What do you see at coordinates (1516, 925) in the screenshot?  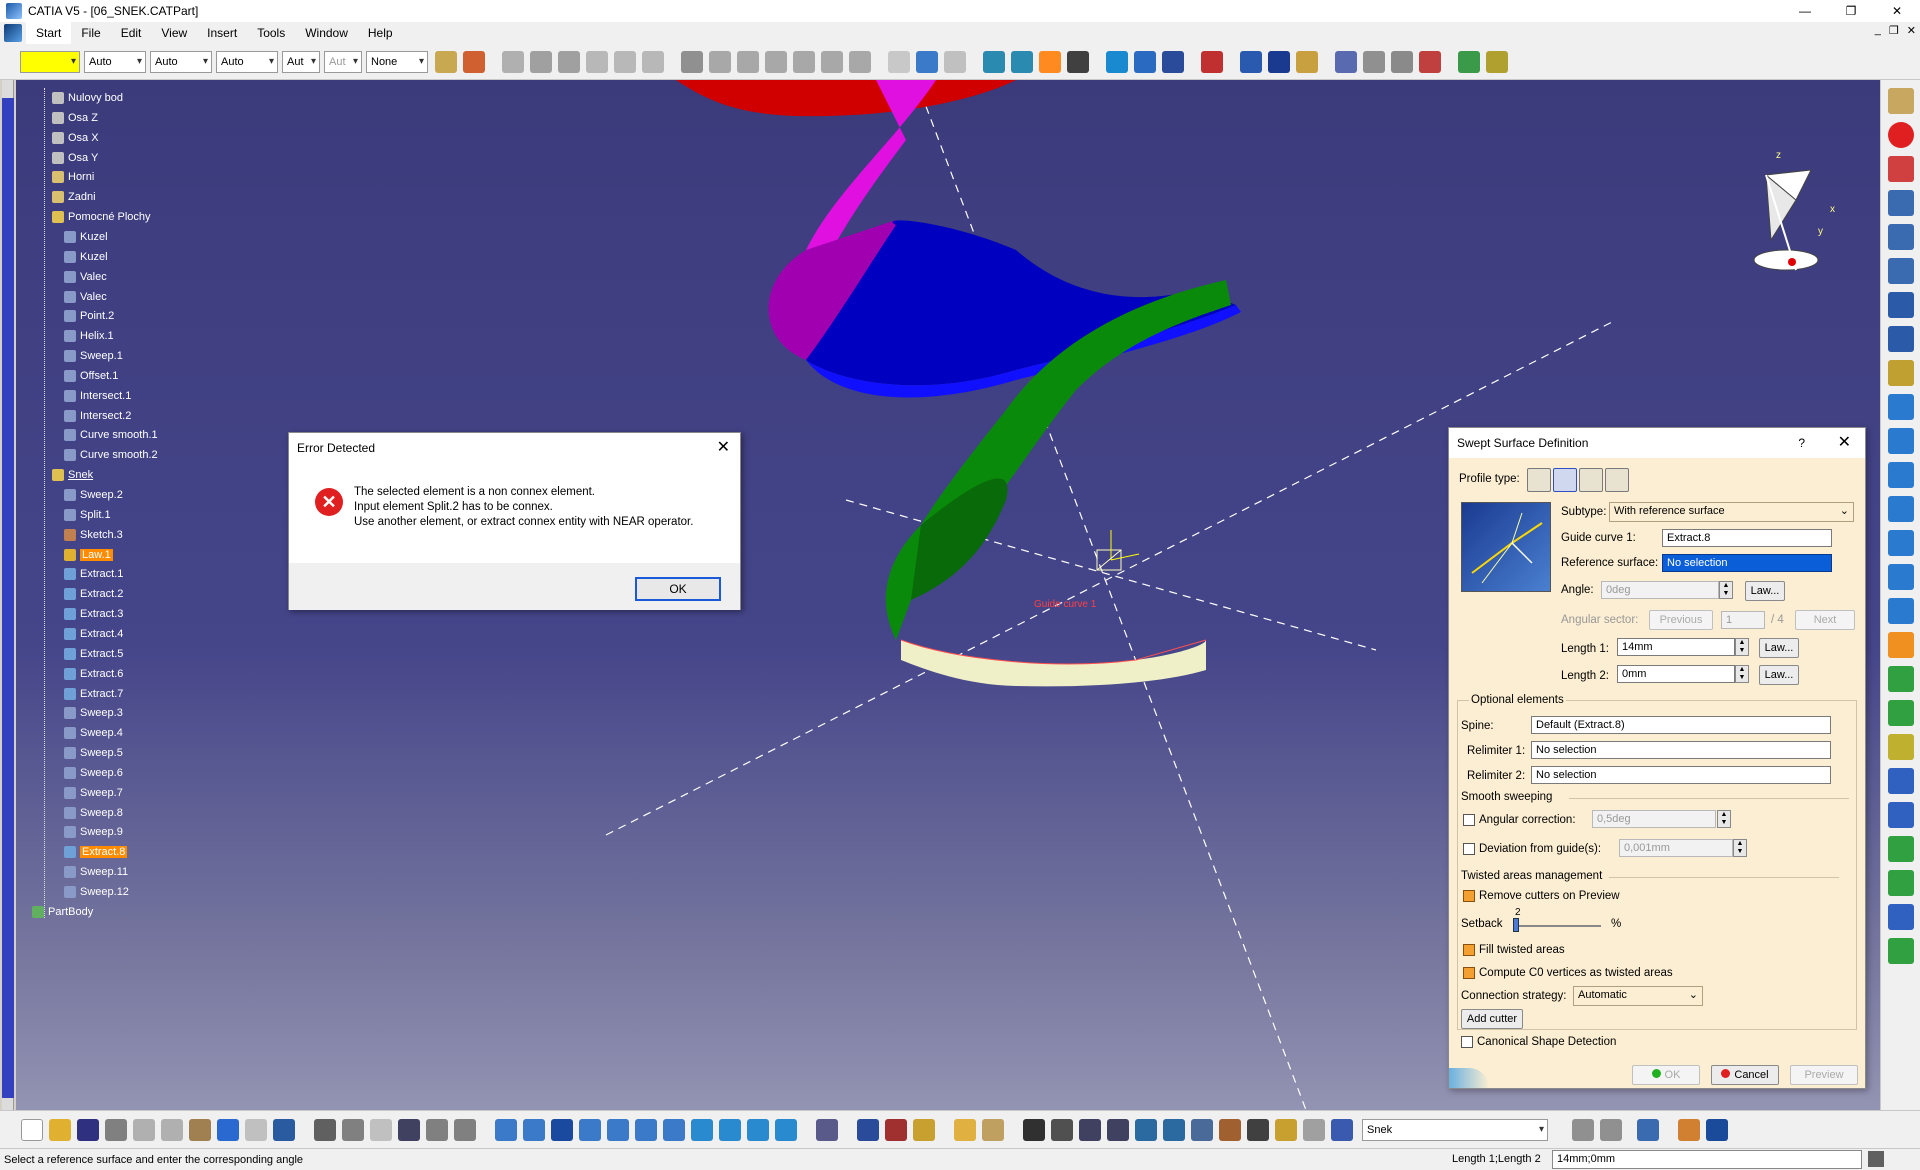 I see `setback-slider-thumb` at bounding box center [1516, 925].